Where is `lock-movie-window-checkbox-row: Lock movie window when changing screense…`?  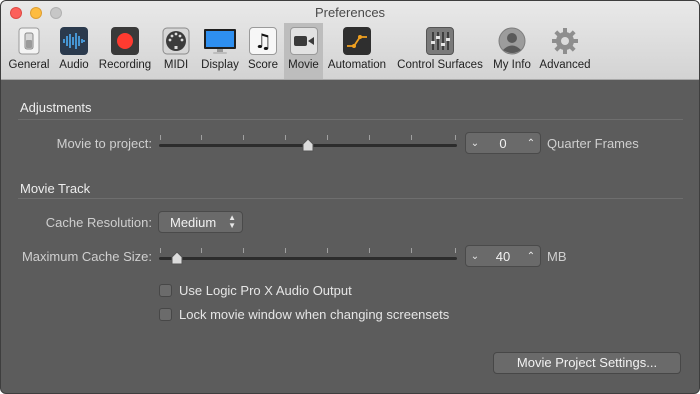 lock-movie-window-checkbox-row: Lock movie window when changing screense… is located at coordinates (304, 314).